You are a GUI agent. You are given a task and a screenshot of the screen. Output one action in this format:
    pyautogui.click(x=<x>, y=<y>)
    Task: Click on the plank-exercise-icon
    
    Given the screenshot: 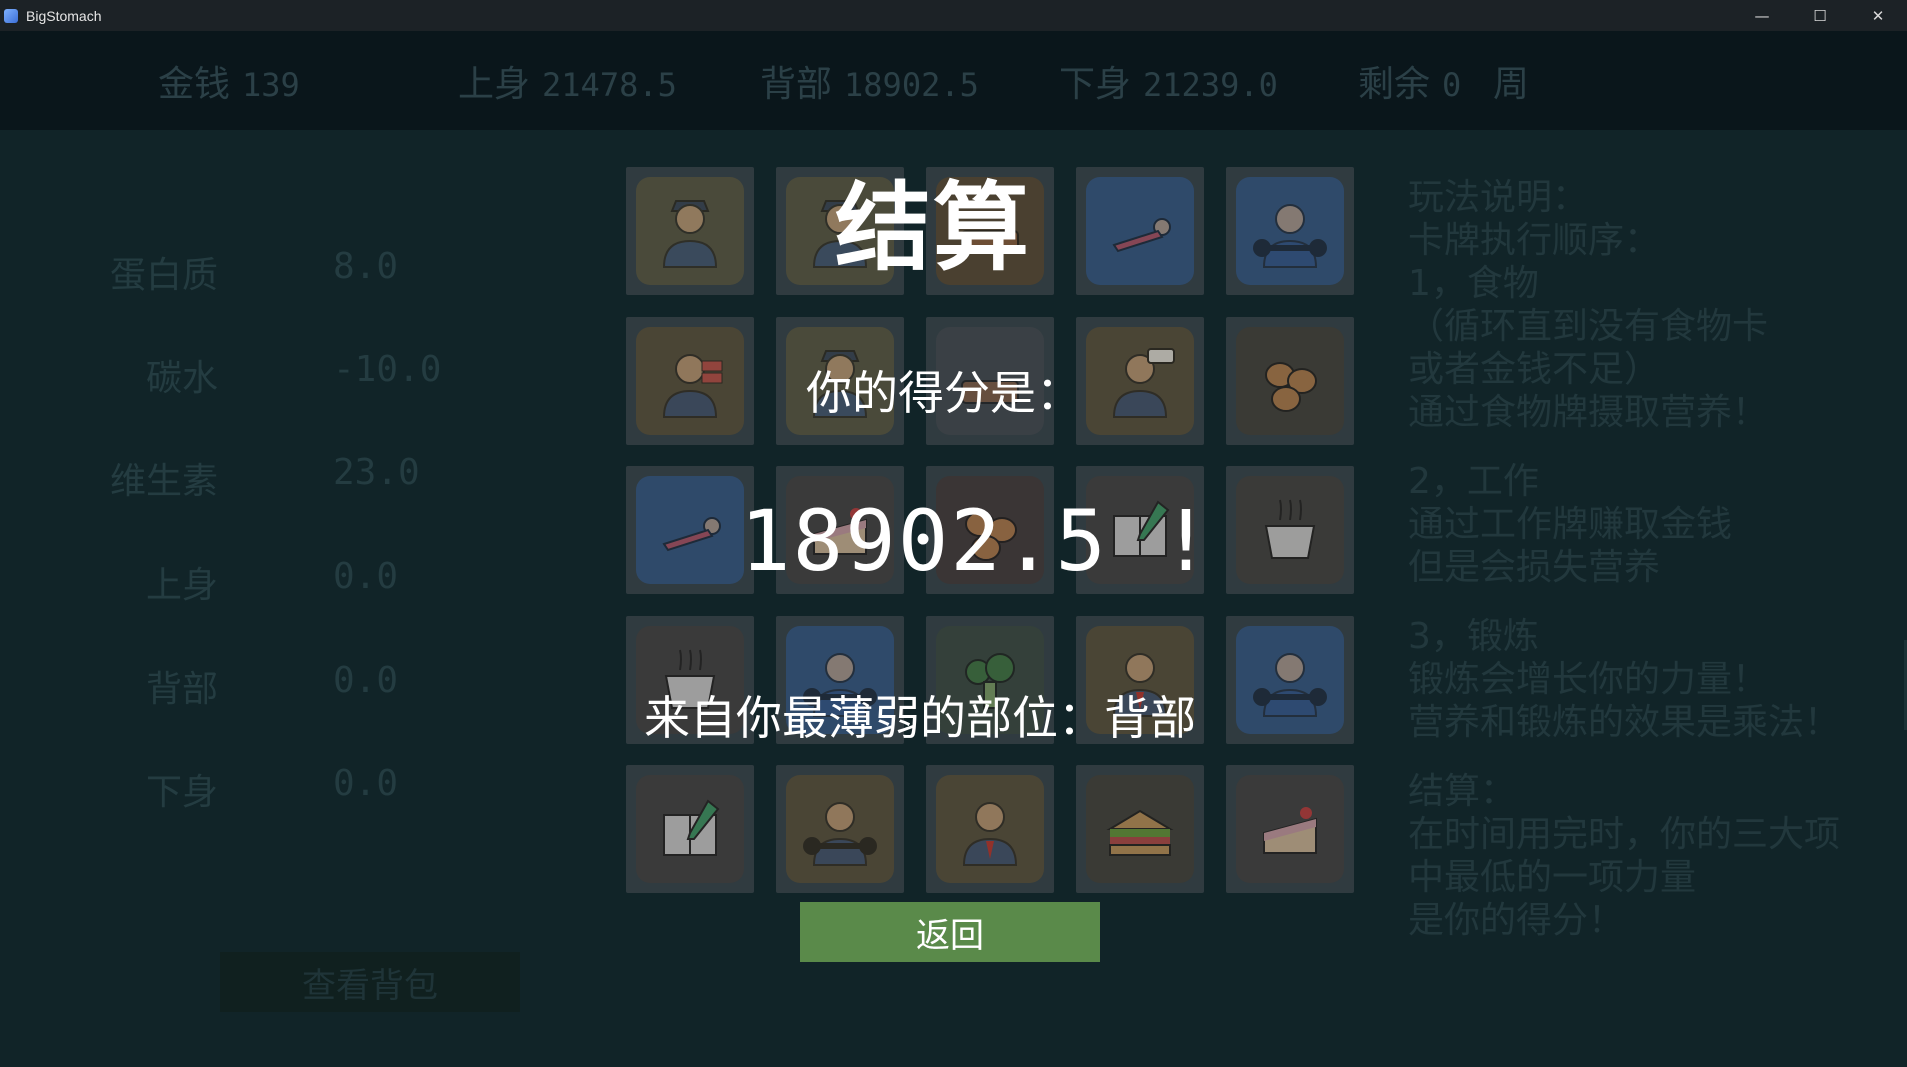 What is the action you would take?
    pyautogui.click(x=1140, y=231)
    